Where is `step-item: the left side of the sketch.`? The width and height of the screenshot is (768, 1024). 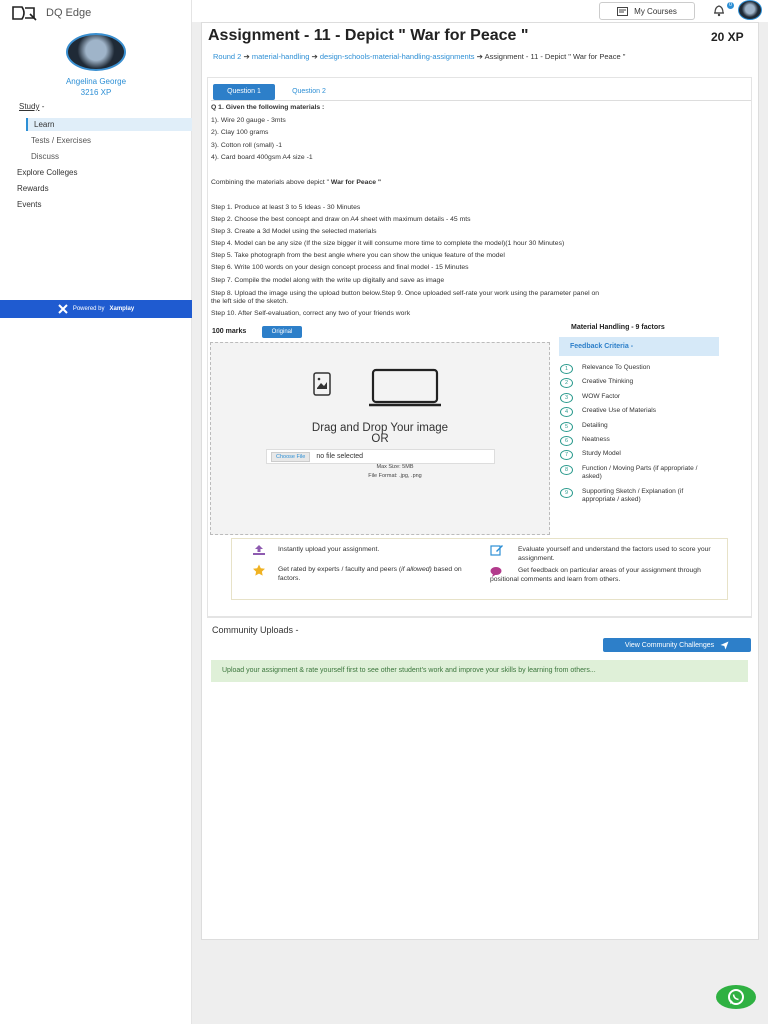 step-item: the left side of the sketch. is located at coordinates (250, 301).